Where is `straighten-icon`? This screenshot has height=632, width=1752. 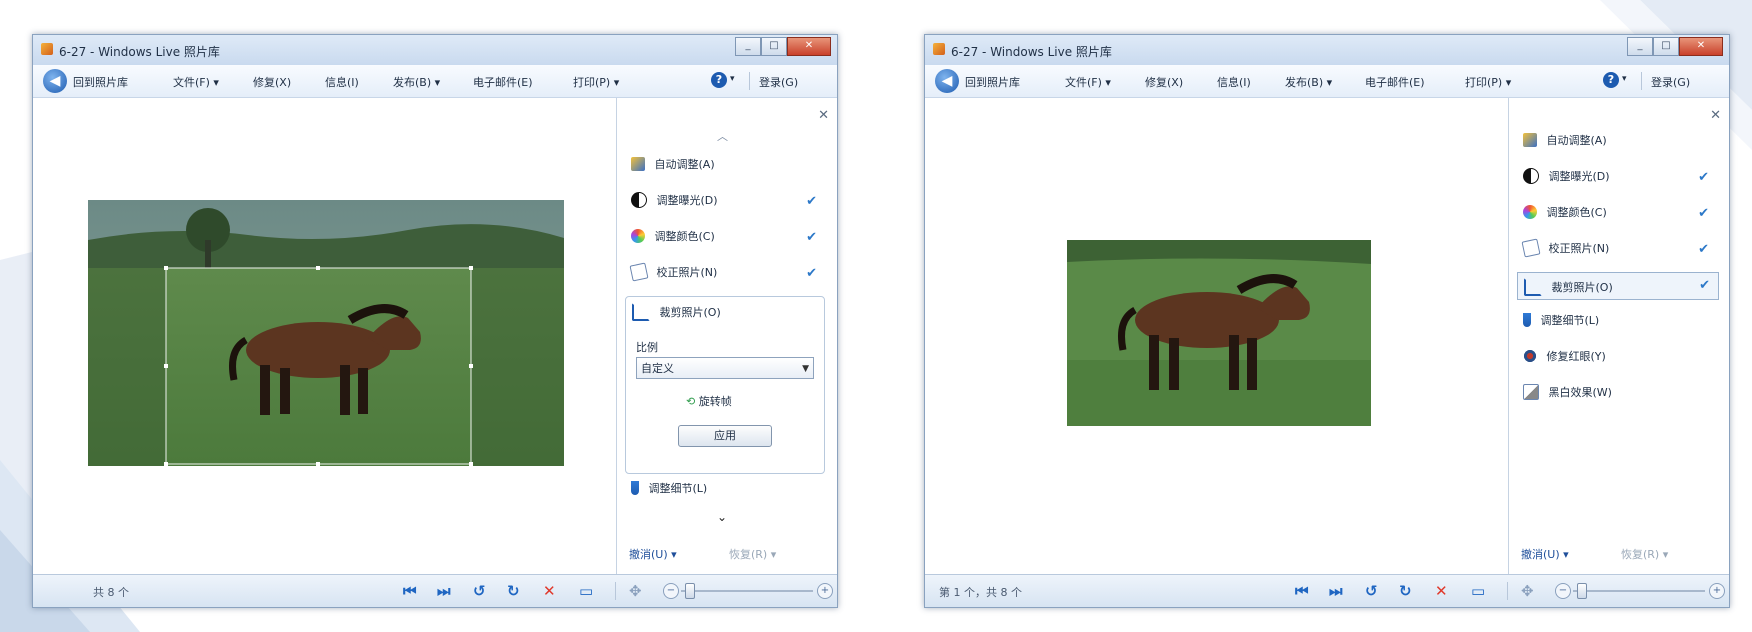 straighten-icon is located at coordinates (1531, 248).